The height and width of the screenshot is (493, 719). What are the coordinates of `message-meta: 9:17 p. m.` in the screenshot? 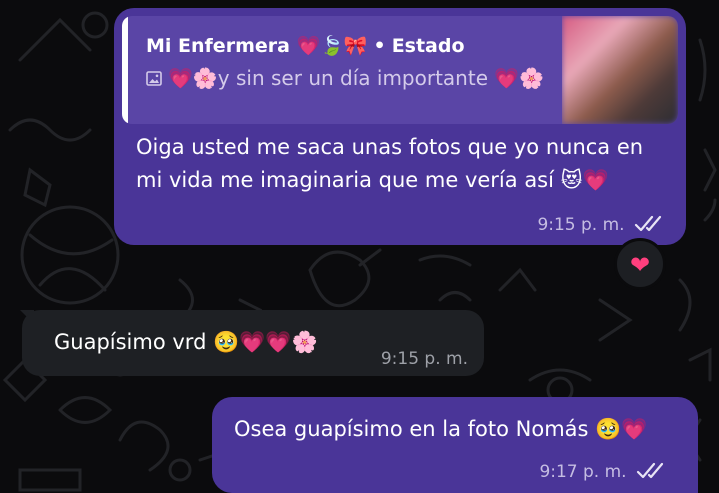 It's located at (604, 471).